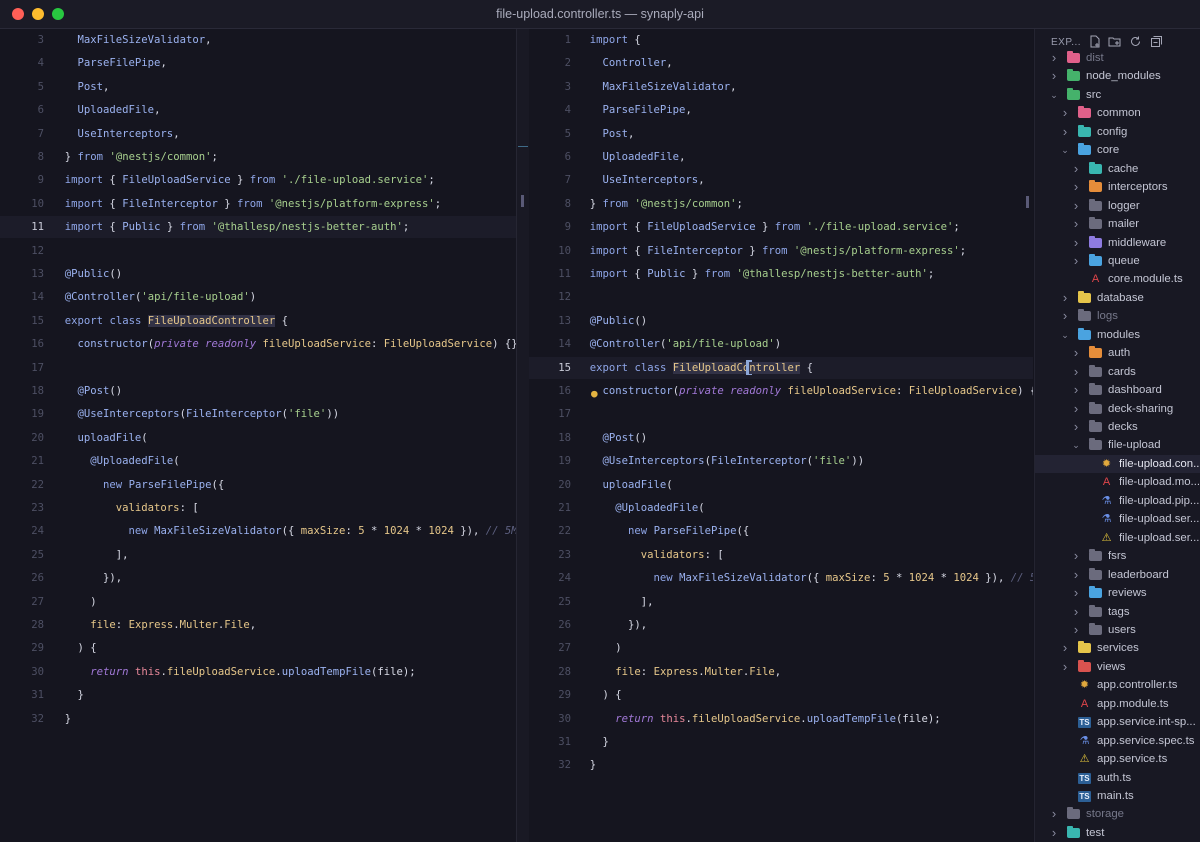  Describe the element at coordinates (258, 110) in the screenshot. I see `code-line: 6 UploadedFile,` at that location.